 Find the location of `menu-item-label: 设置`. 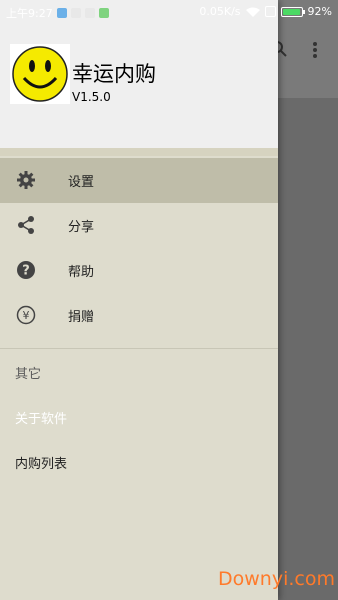

menu-item-label: 设置 is located at coordinates (81, 182).